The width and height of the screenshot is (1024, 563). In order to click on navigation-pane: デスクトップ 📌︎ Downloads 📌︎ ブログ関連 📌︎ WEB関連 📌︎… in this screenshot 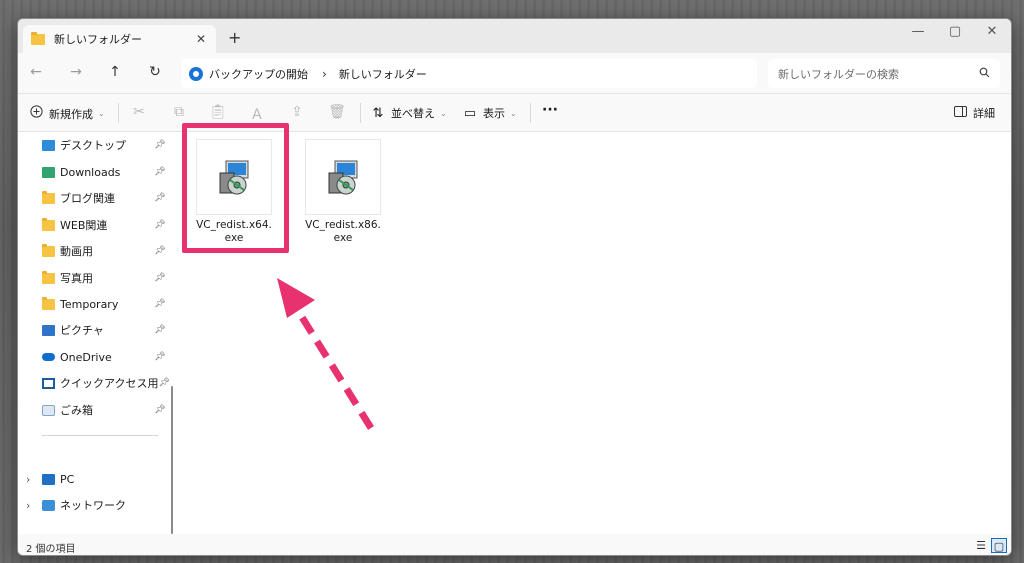, I will do `click(98, 333)`.